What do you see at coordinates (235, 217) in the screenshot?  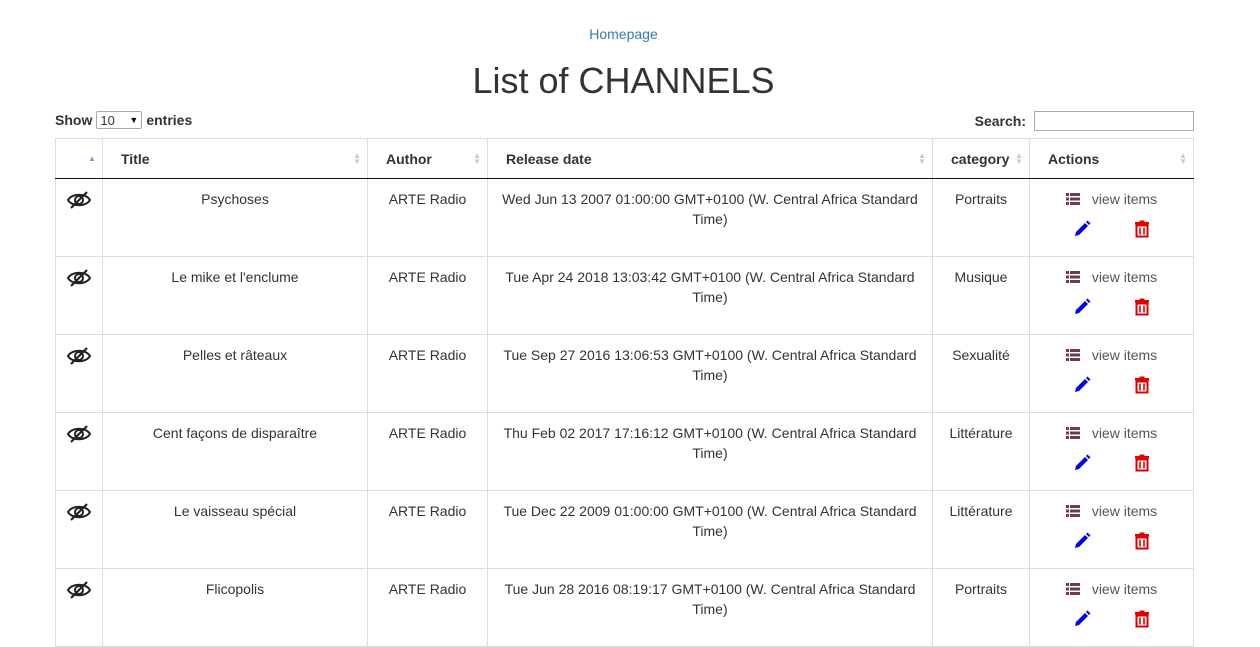 I see `cell-title: Psychoses` at bounding box center [235, 217].